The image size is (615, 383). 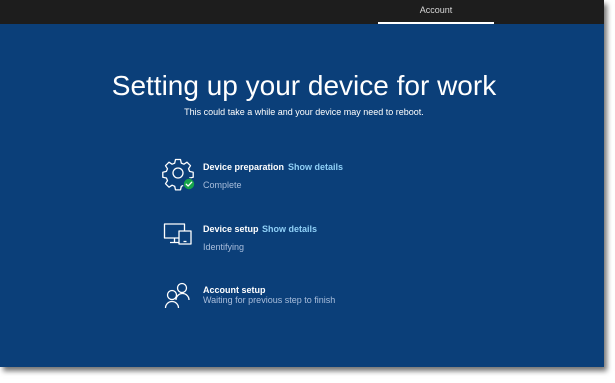 I want to click on step-status: Identifying, so click(x=224, y=247).